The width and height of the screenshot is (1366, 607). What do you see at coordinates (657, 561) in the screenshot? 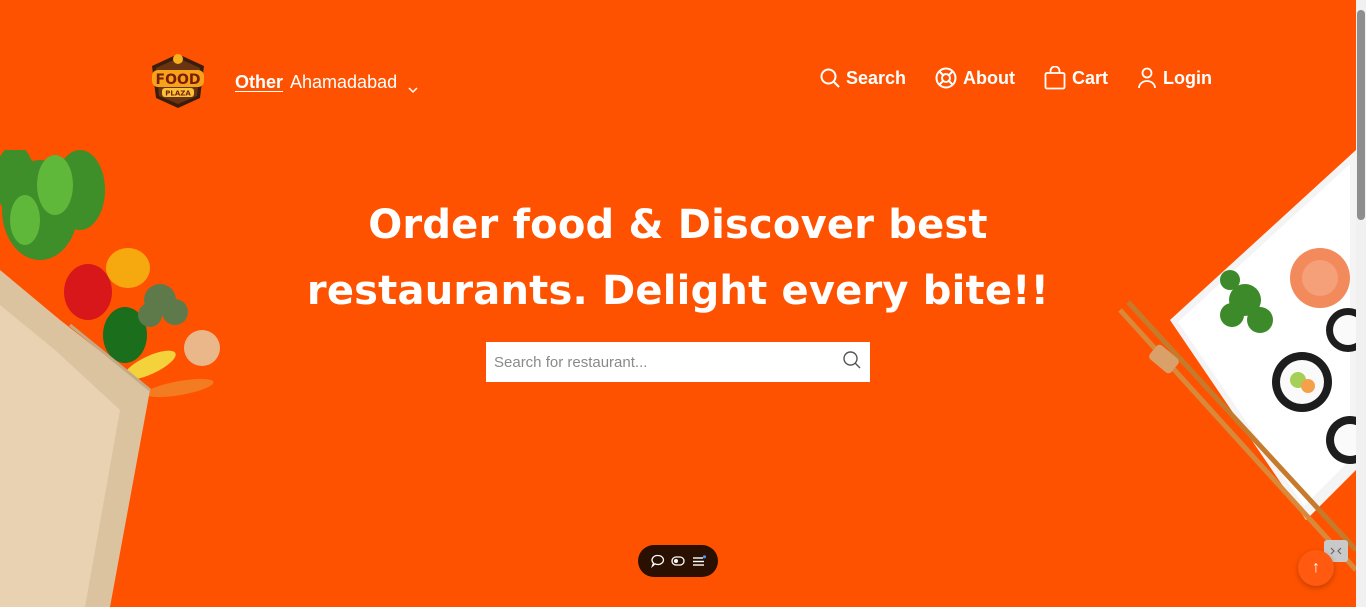
I see `chat-icon` at bounding box center [657, 561].